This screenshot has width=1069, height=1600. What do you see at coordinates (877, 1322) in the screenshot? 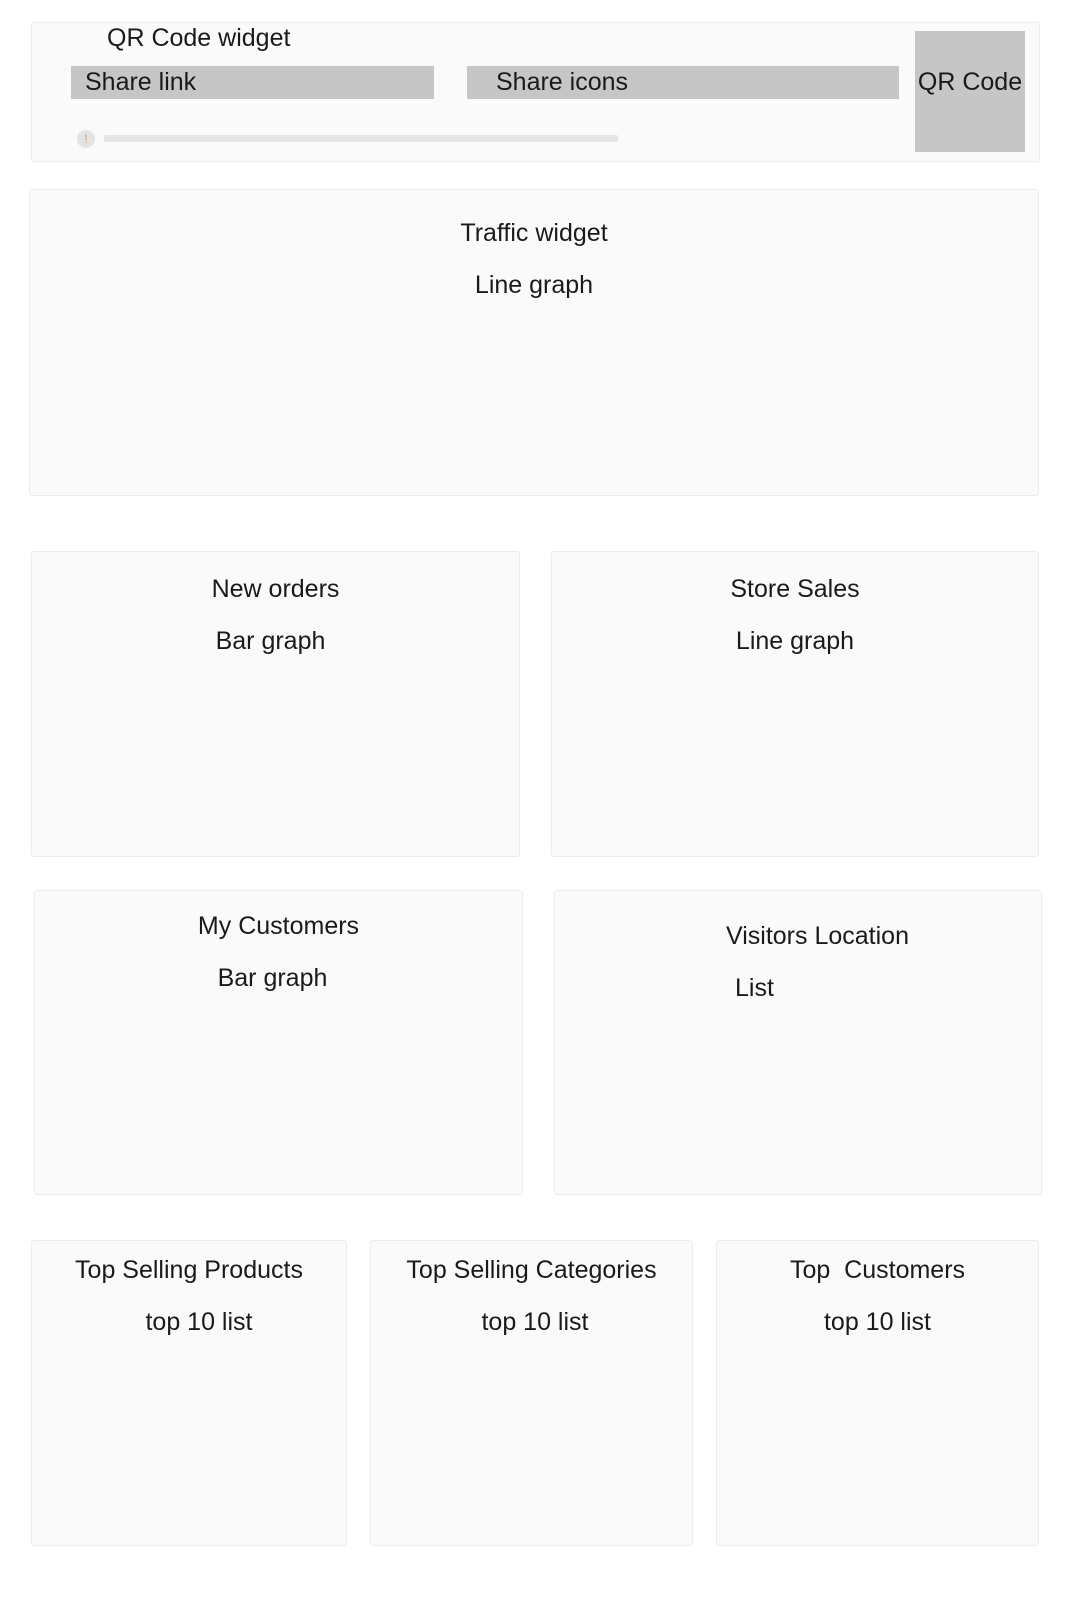
I see `top-customers-subtitle: top 10 list` at bounding box center [877, 1322].